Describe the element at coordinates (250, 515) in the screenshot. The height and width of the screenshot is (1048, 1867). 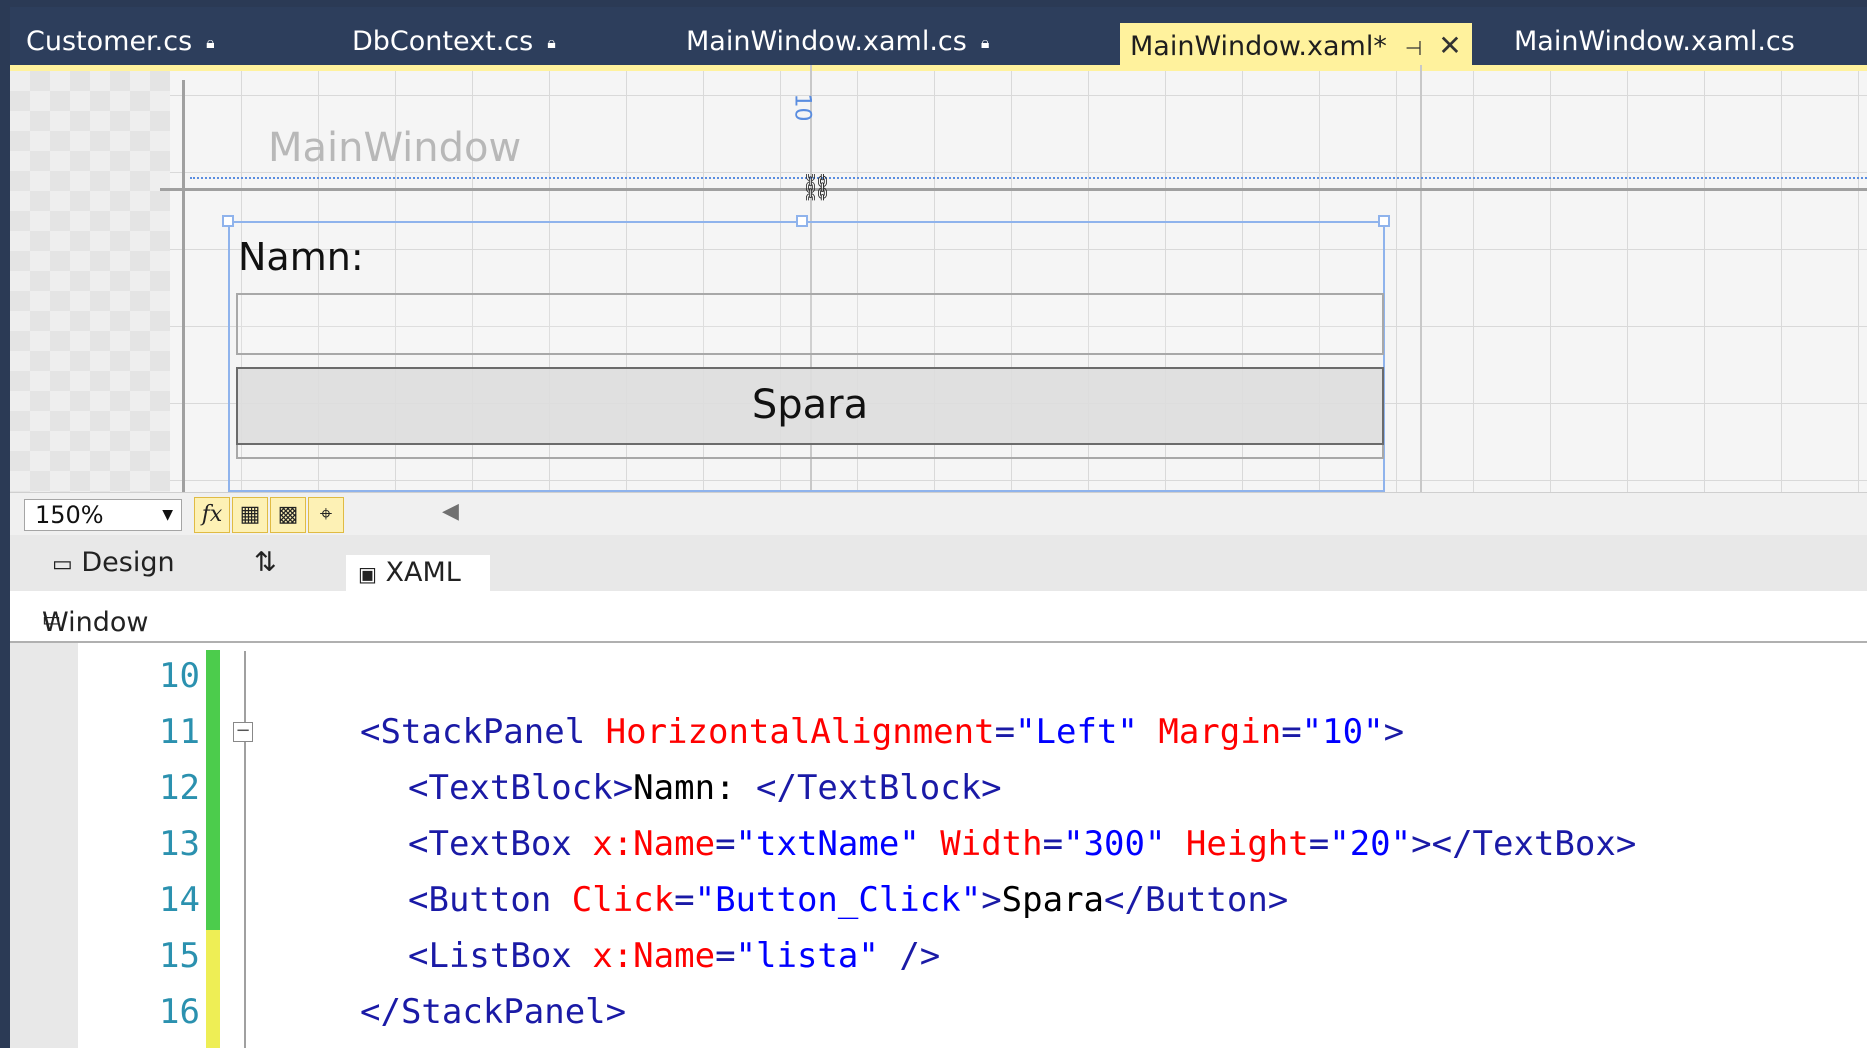
I see `grid-toggle-icon: ▦` at that location.